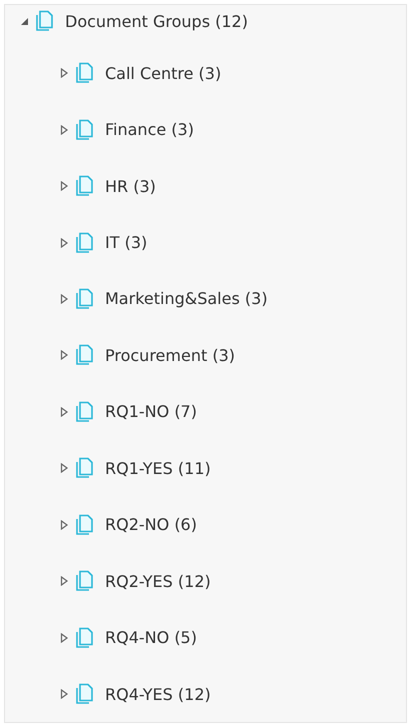 The height and width of the screenshot is (727, 413). I want to click on tree-item-label: Finance (3), so click(149, 130).